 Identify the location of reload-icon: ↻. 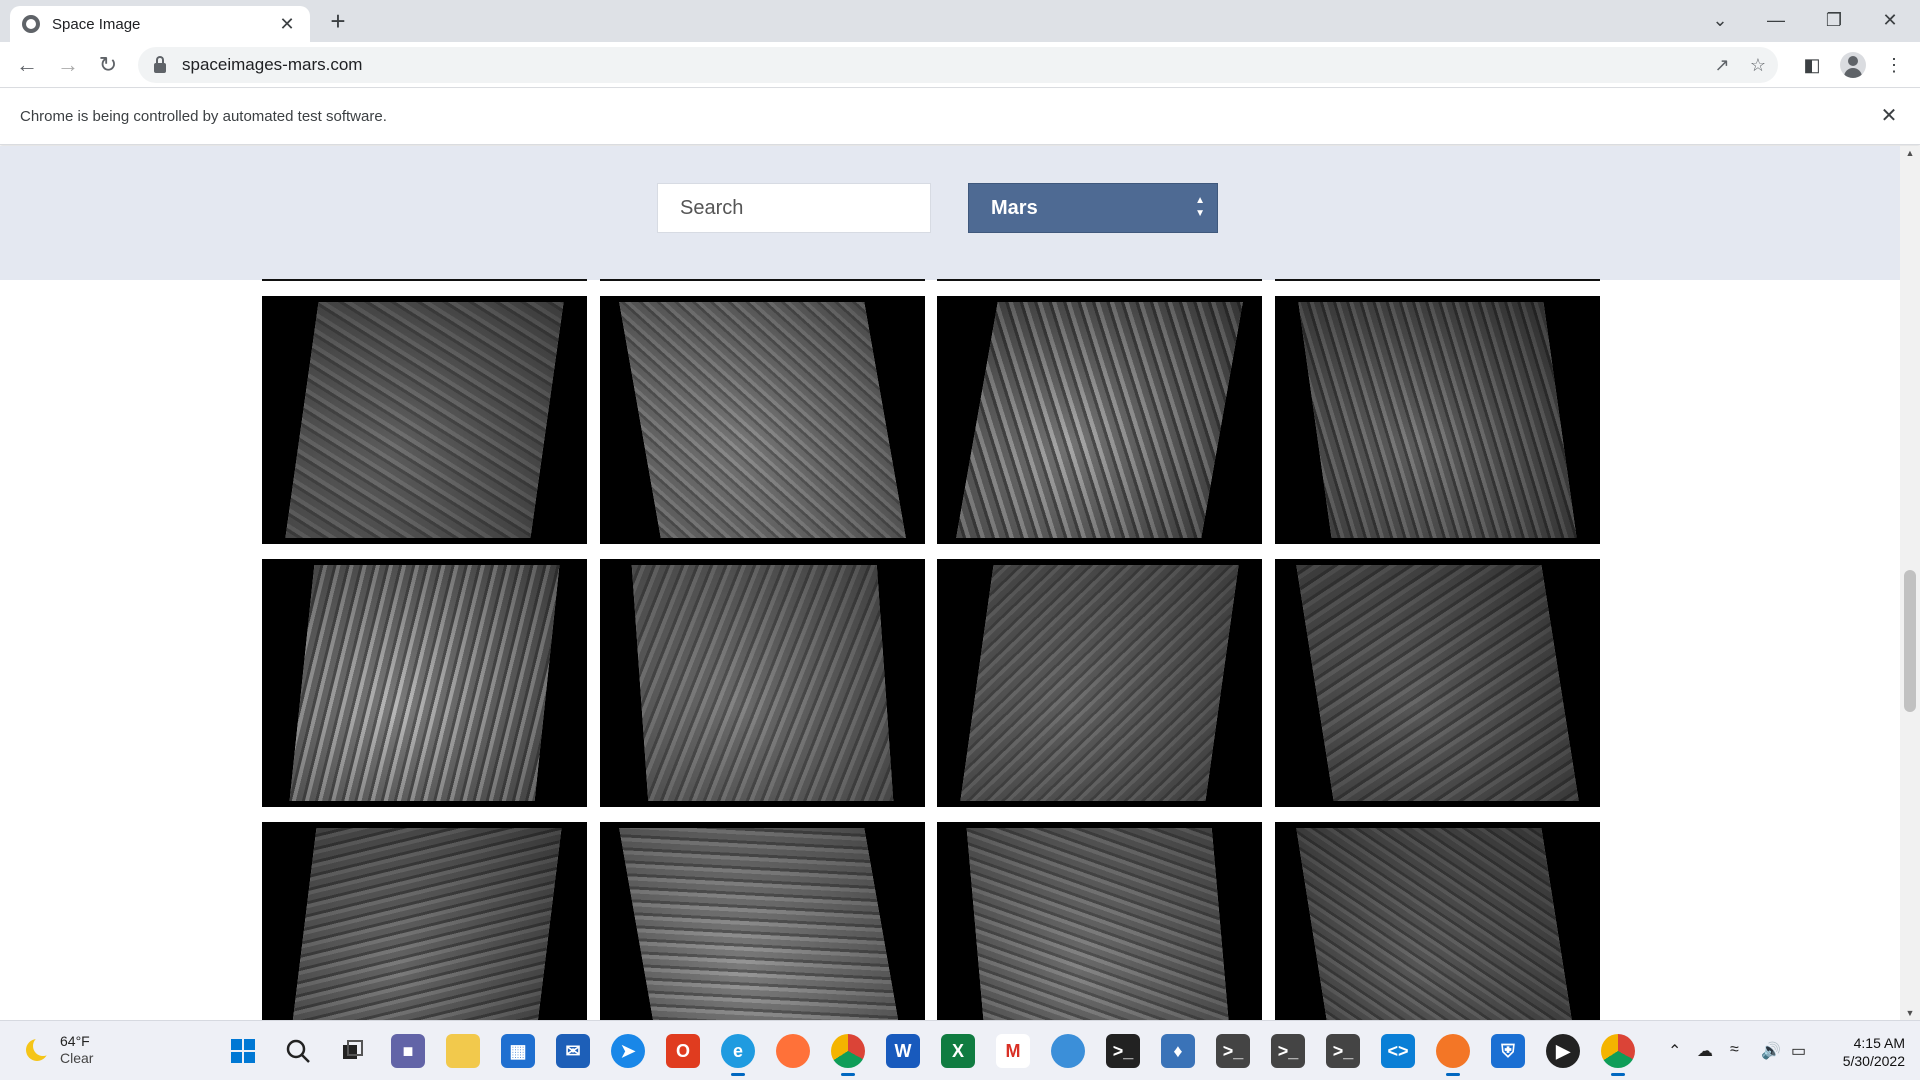
(108, 65).